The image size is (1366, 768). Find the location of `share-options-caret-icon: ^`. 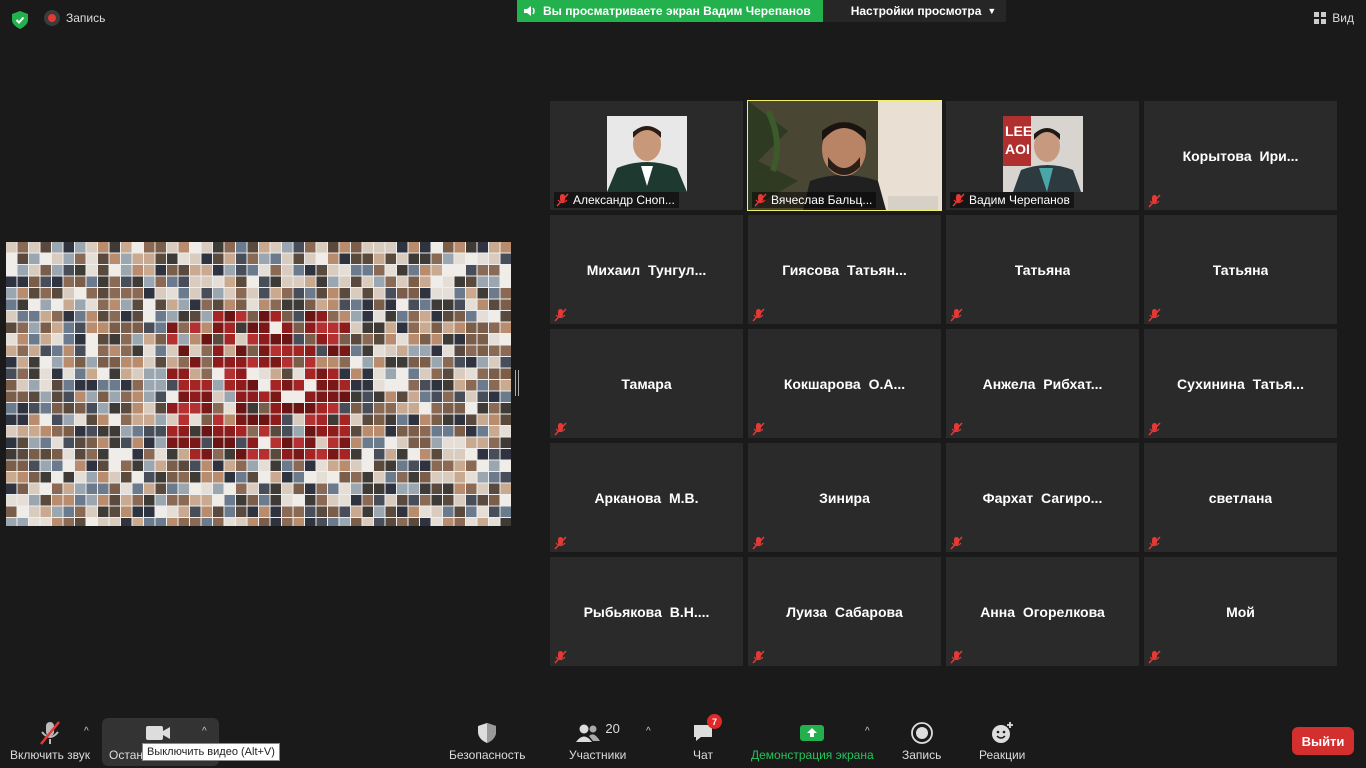

share-options-caret-icon: ^ is located at coordinates (867, 731).